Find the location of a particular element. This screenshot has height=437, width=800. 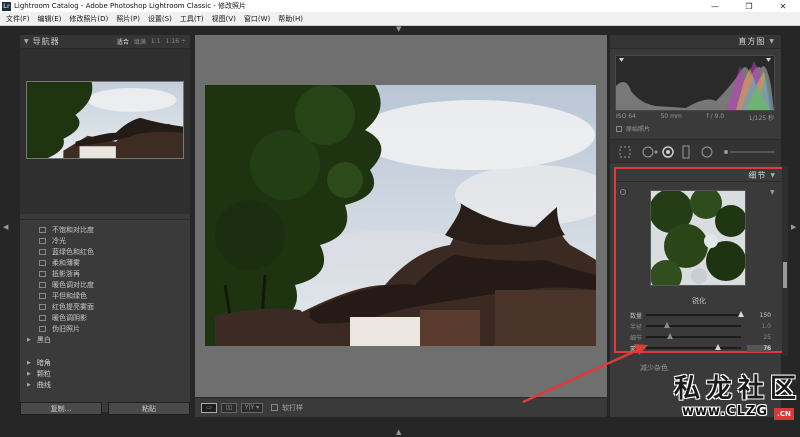

histogram-graph is located at coordinates (695, 83).